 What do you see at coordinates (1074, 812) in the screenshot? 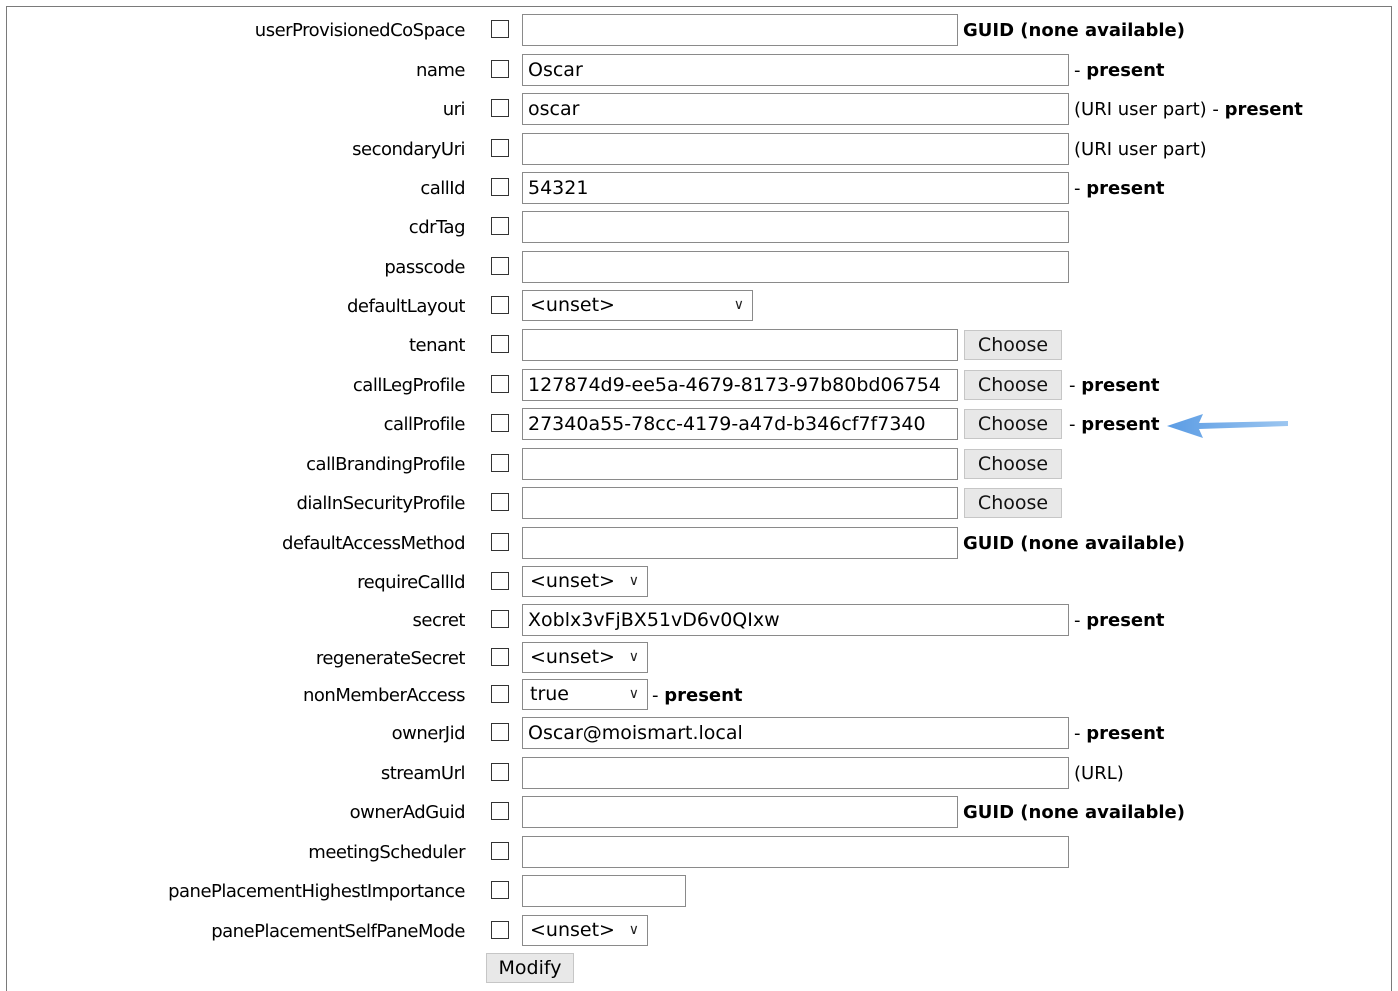
I see `guid-note: GUID (none available)` at bounding box center [1074, 812].